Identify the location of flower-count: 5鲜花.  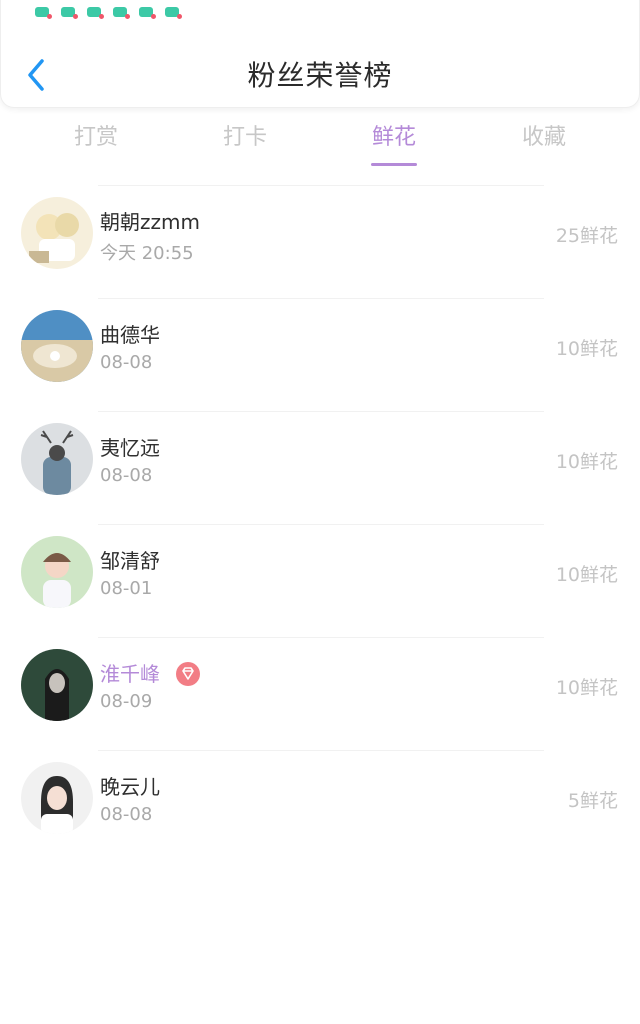
(592, 801).